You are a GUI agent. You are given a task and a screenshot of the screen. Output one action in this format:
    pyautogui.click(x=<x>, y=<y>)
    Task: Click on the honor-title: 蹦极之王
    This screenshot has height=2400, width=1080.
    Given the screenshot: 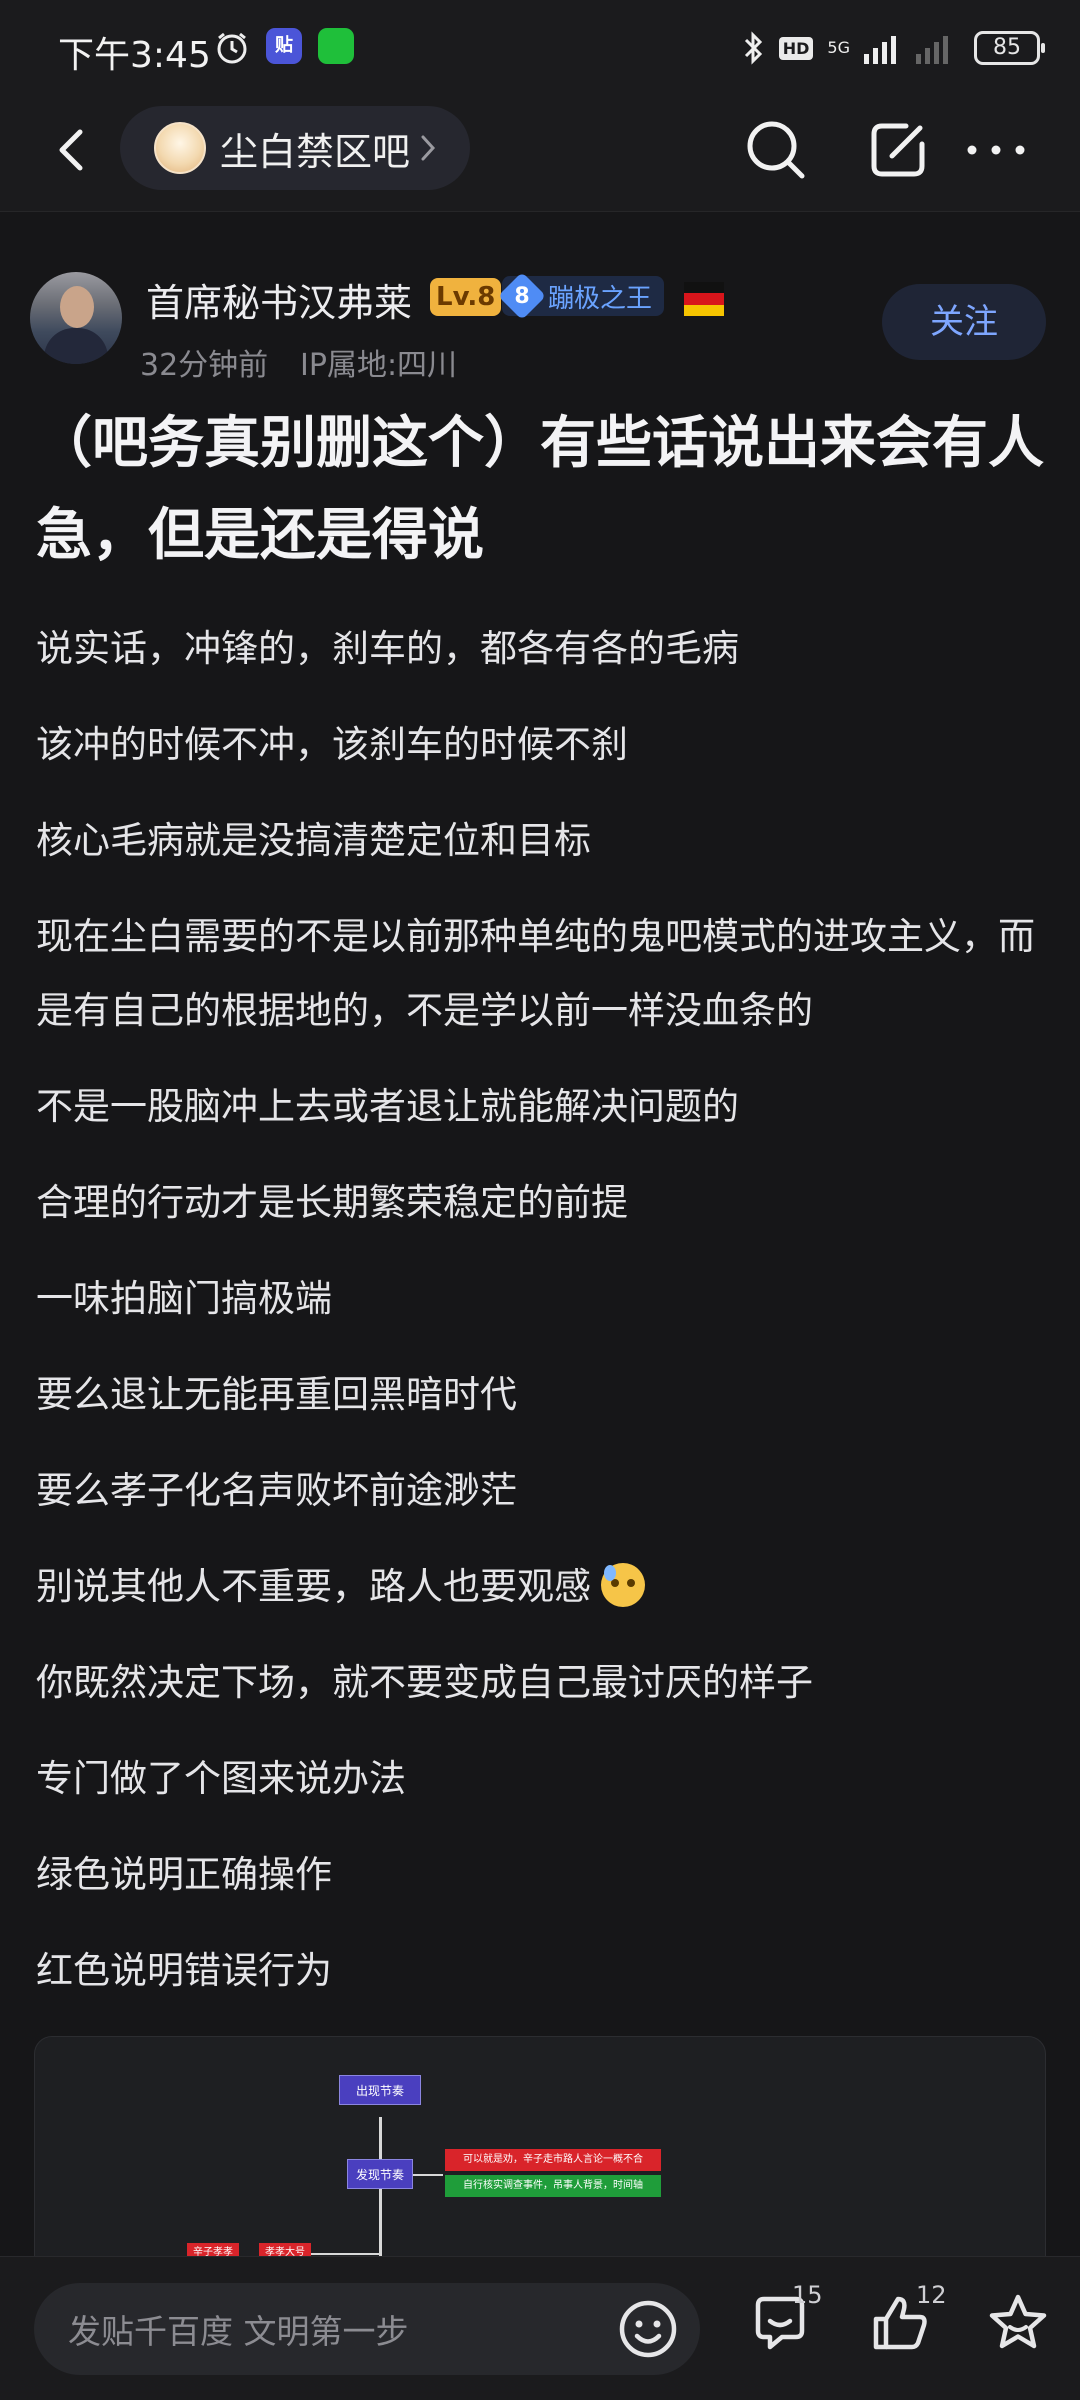 What is the action you would take?
    pyautogui.click(x=600, y=298)
    